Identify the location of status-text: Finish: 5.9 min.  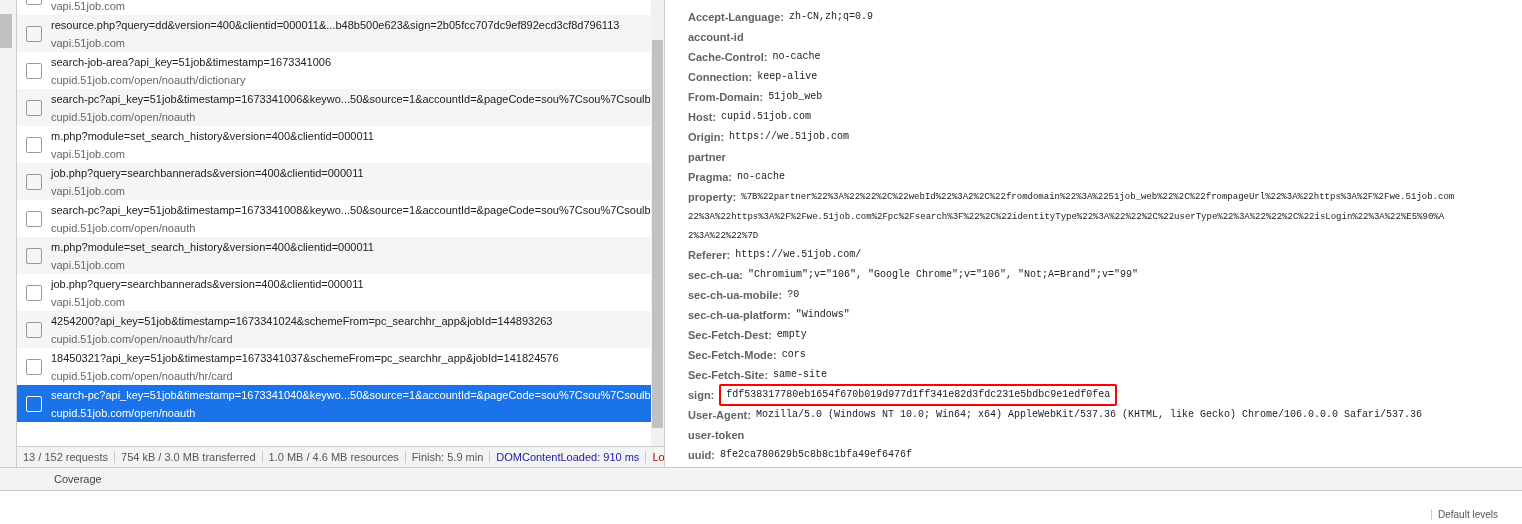
(448, 457).